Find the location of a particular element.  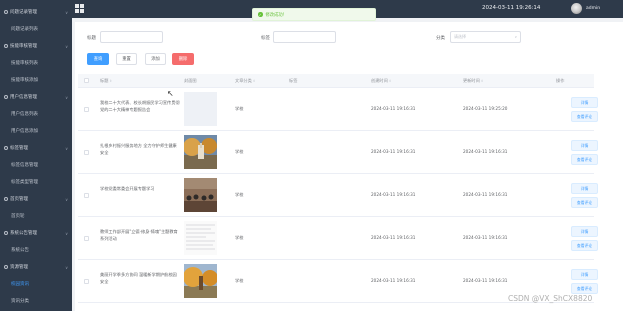

header-cover: 封面图 is located at coordinates (190, 80).